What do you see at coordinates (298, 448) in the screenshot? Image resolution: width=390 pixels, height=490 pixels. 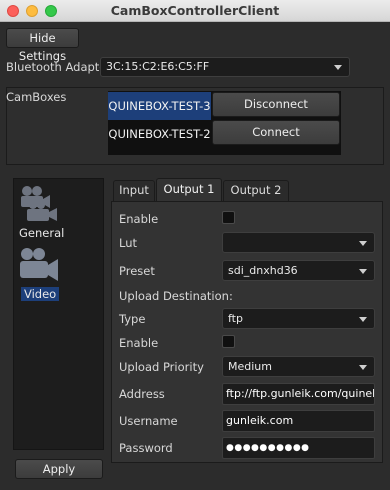 I see `password-input: ●●●●●●●●●●` at bounding box center [298, 448].